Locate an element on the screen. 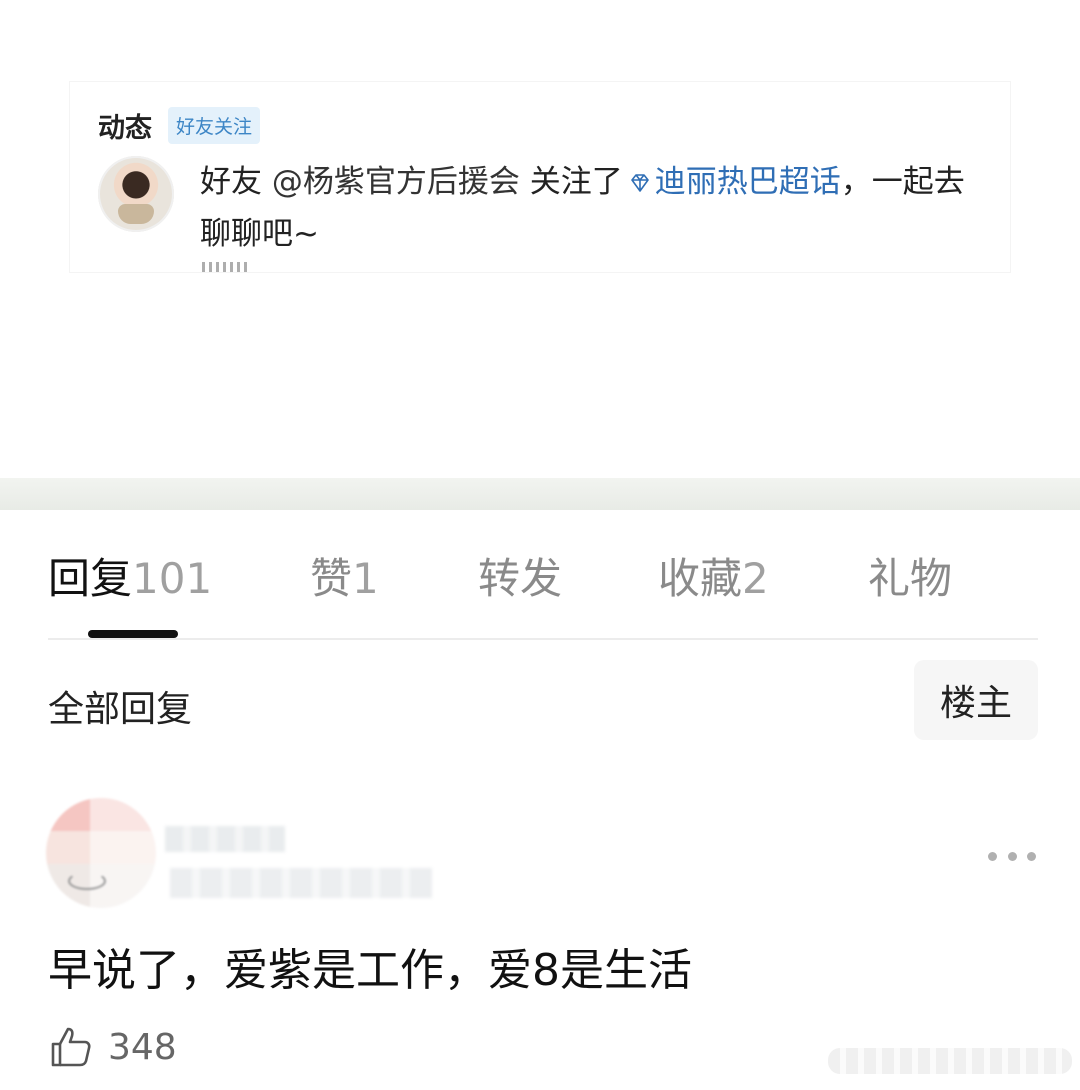  tab-likes-label: 赞 is located at coordinates (331, 578).